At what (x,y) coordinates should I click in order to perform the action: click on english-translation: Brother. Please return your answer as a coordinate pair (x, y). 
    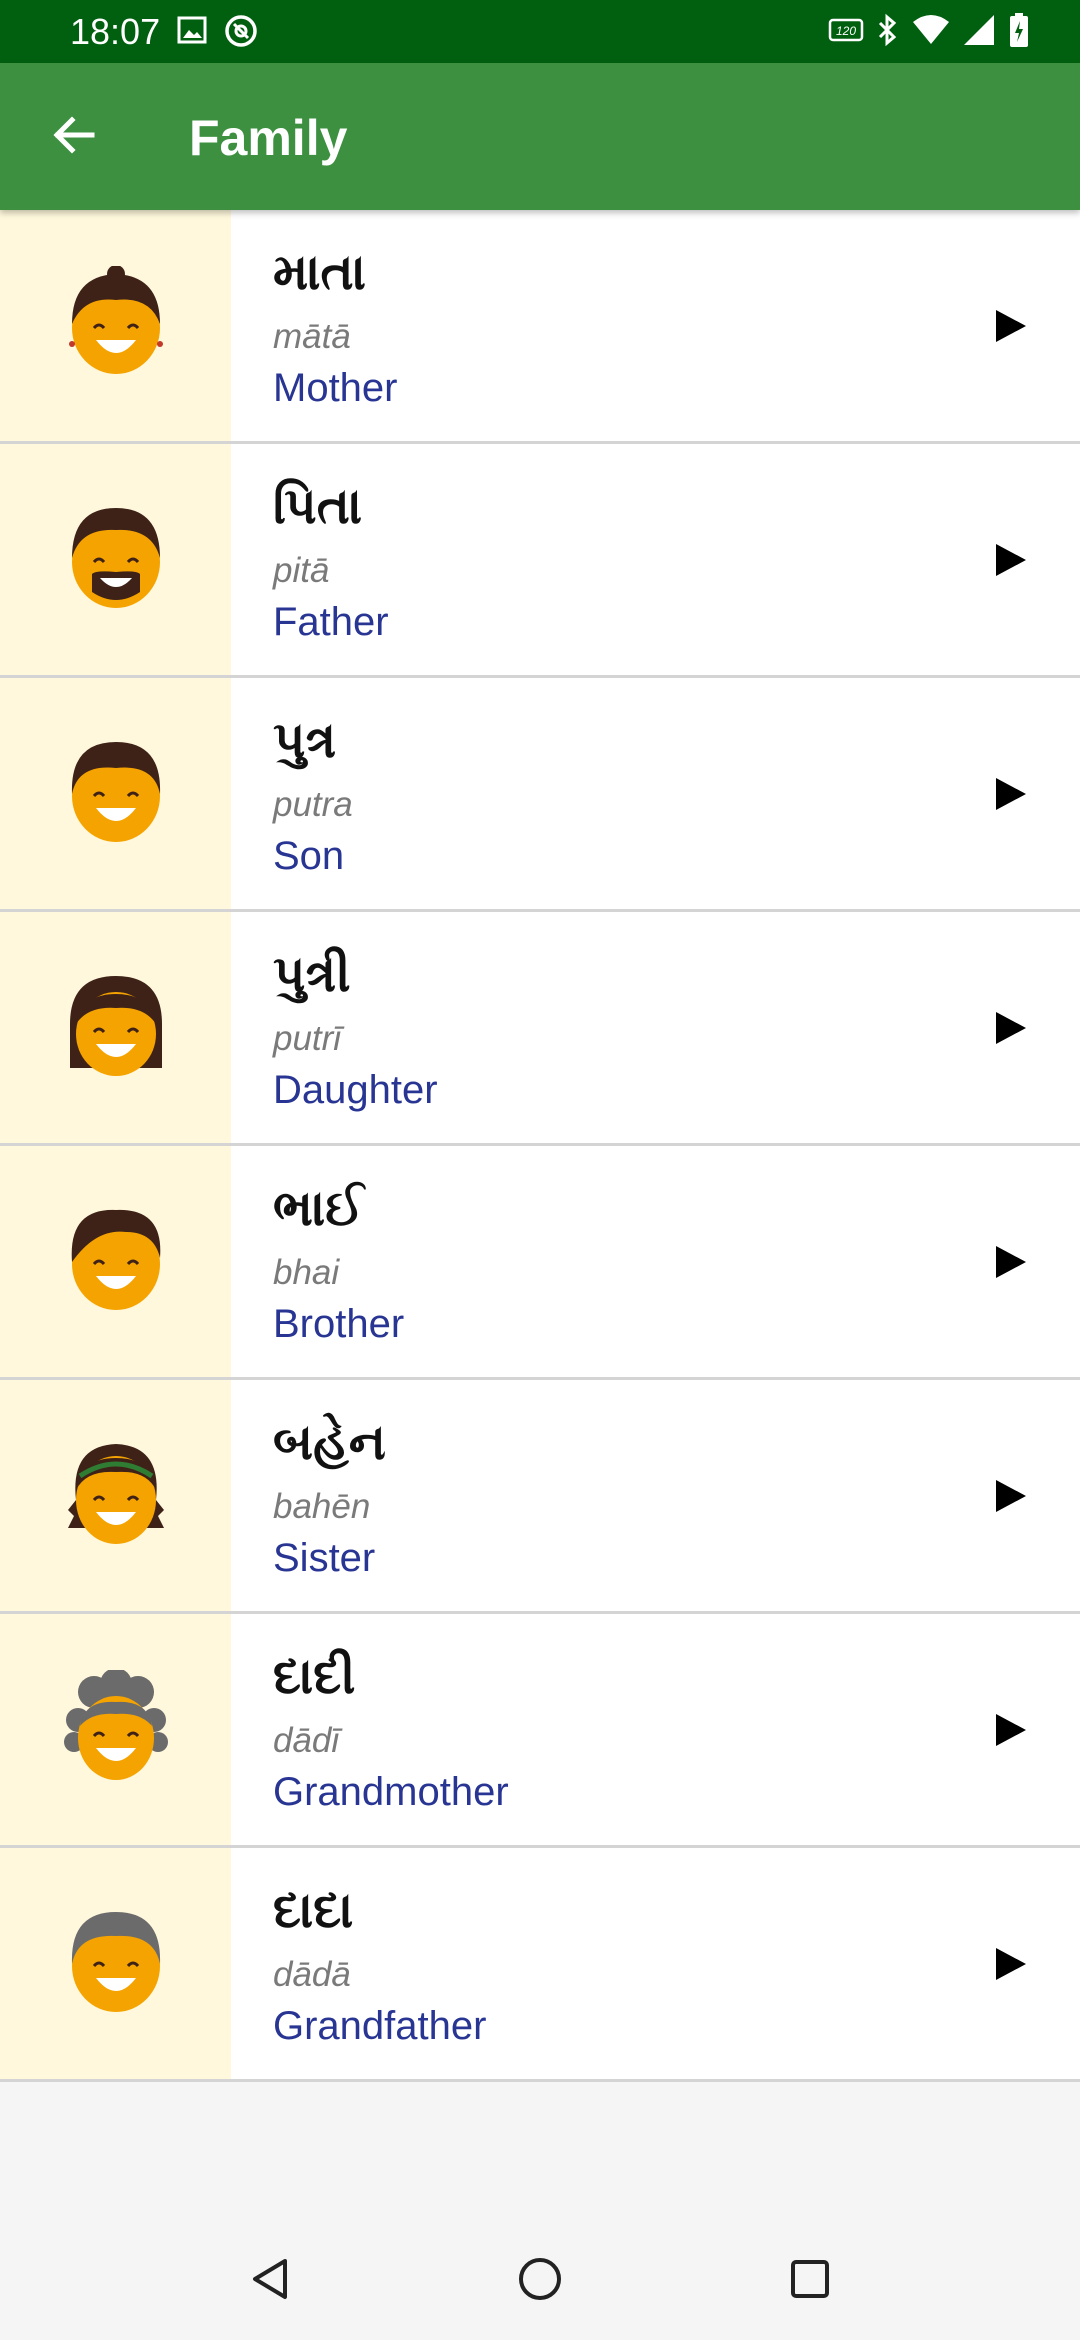
    Looking at the image, I should click on (339, 1324).